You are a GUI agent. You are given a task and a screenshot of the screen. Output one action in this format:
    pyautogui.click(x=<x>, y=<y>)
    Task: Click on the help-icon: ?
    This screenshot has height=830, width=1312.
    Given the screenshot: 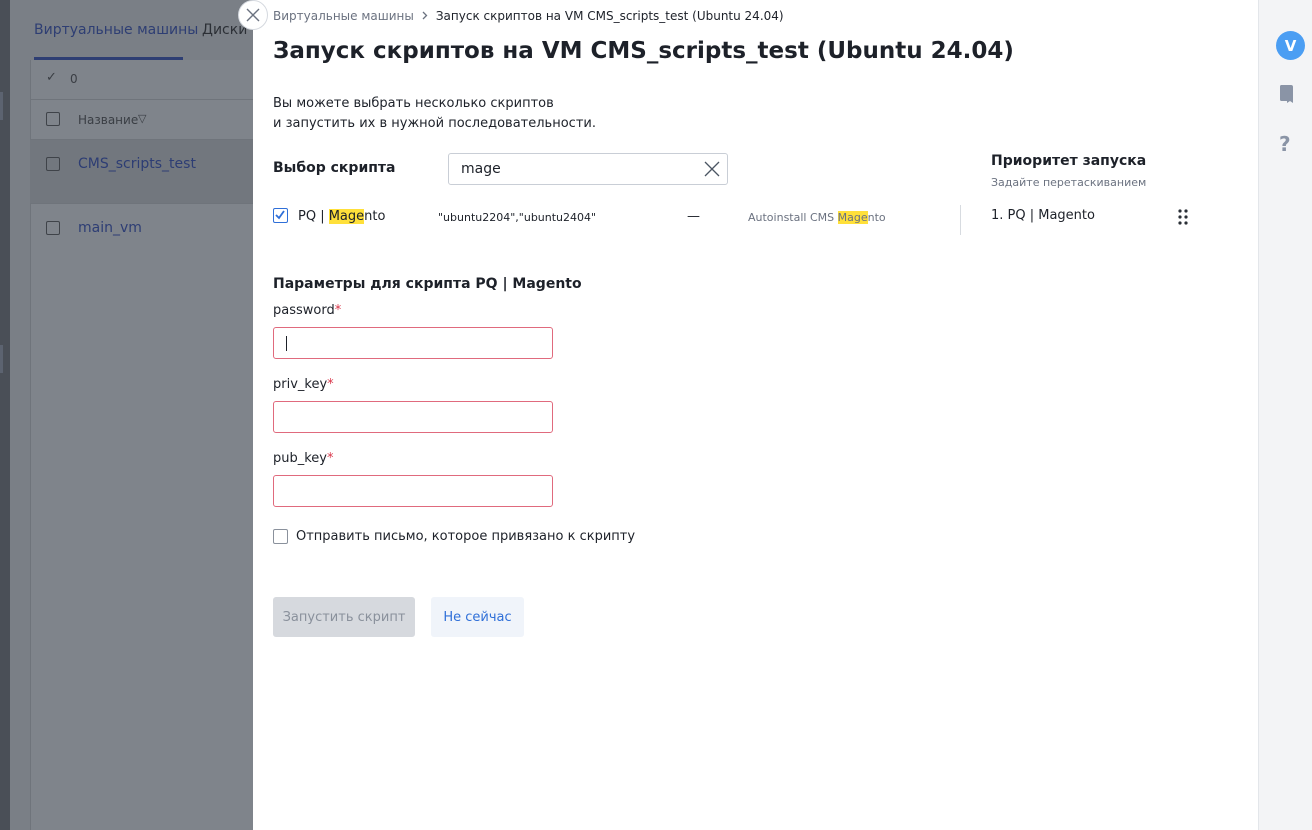 What is the action you would take?
    pyautogui.click(x=1285, y=144)
    